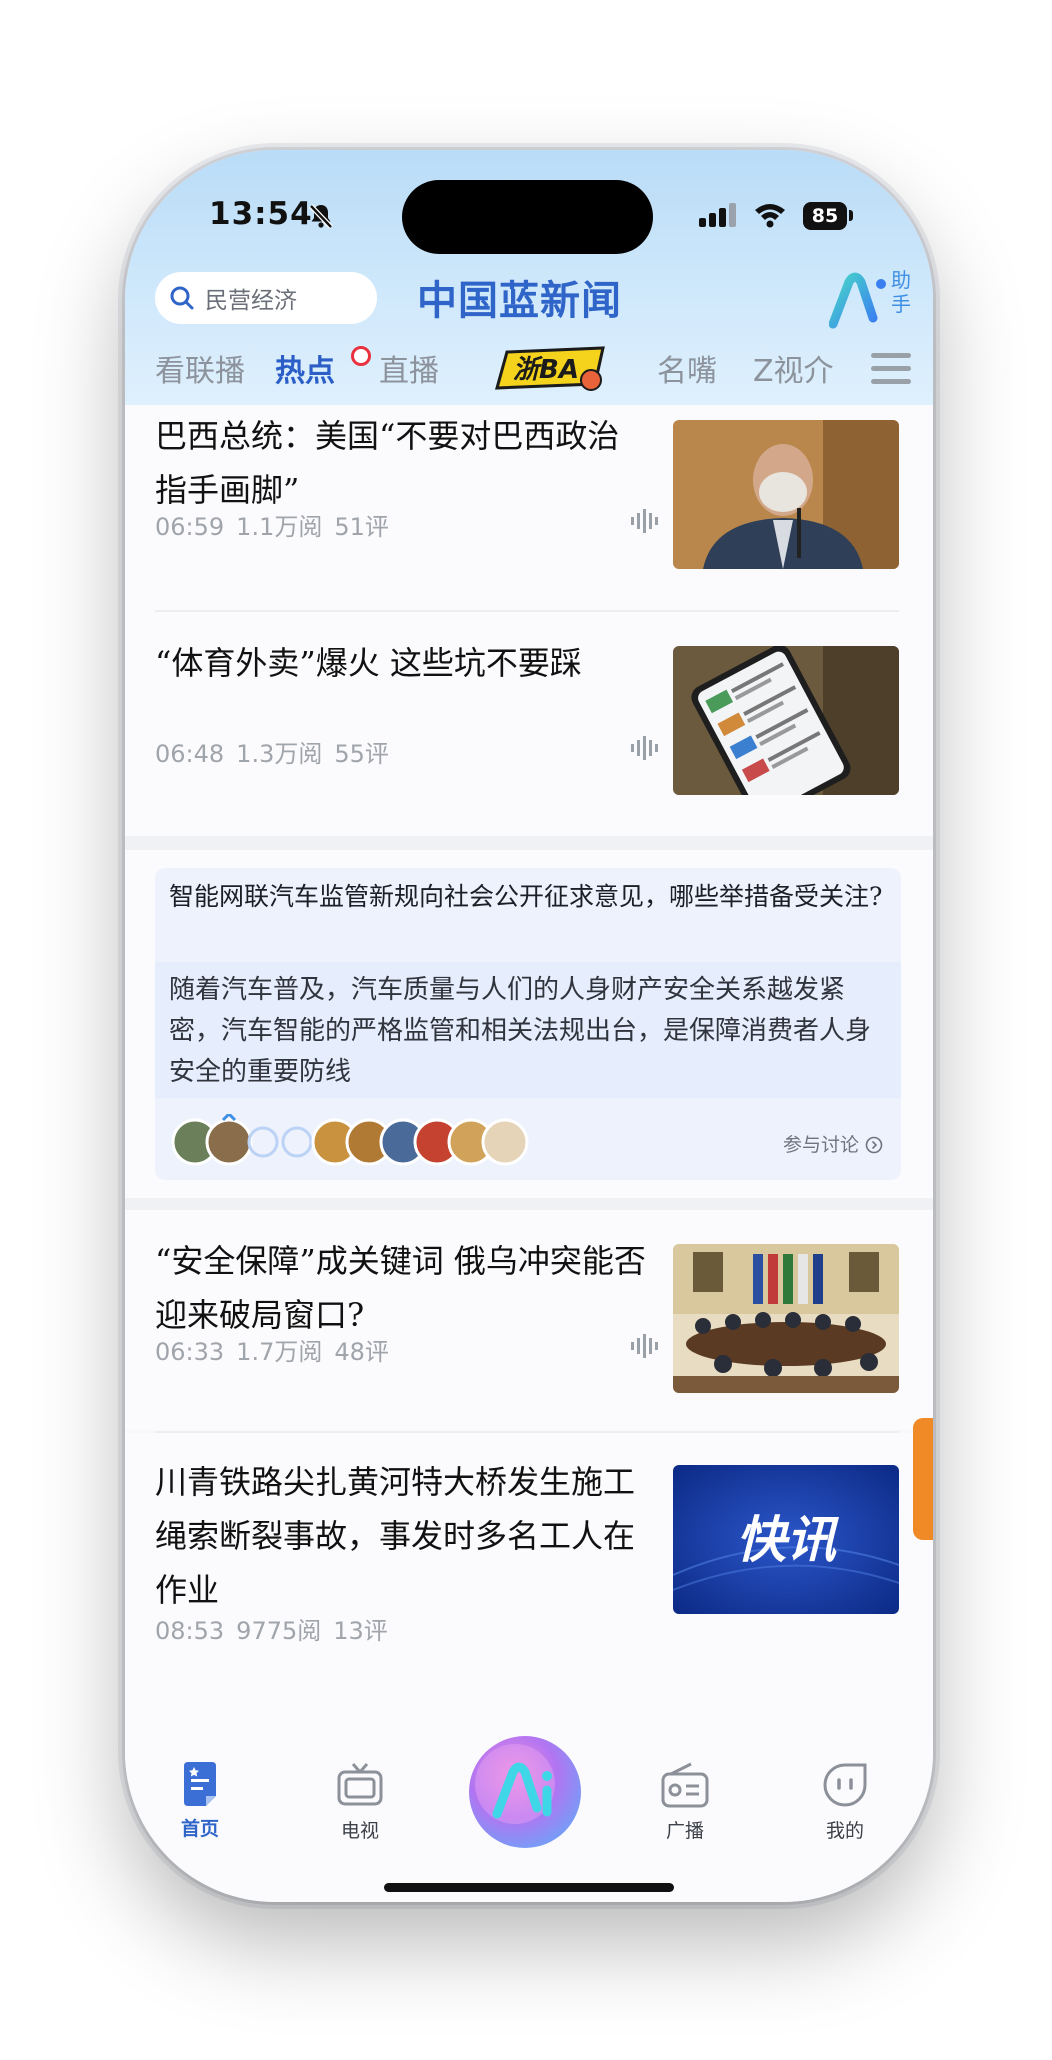 Image resolution: width=1052 pixels, height=2060 pixels. Describe the element at coordinates (182, 298) in the screenshot. I see `search-icon` at that location.